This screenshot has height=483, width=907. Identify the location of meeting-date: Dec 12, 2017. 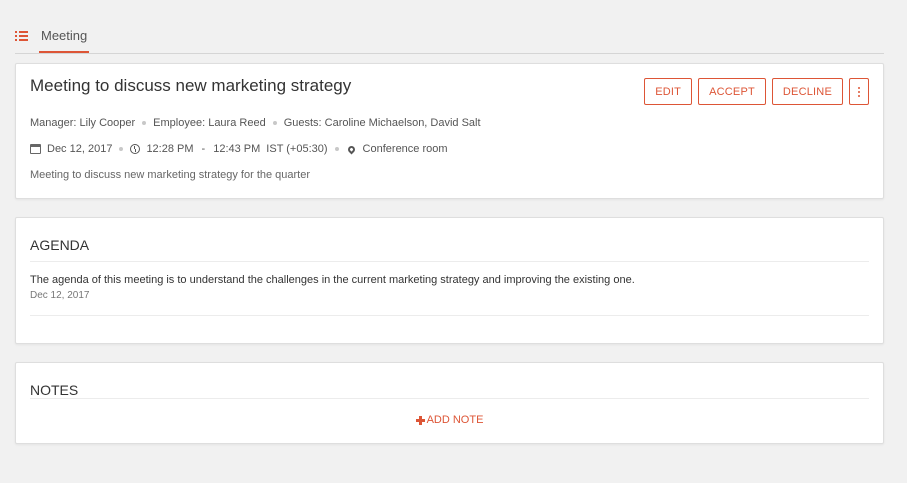
(80, 149).